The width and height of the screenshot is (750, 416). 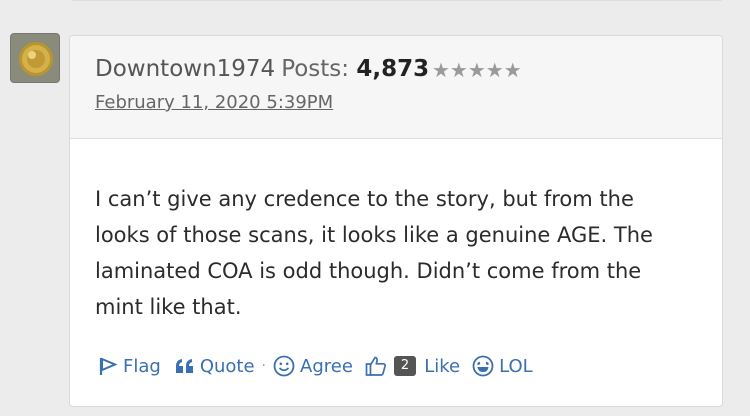 I want to click on agree-label: Agree, so click(x=326, y=366).